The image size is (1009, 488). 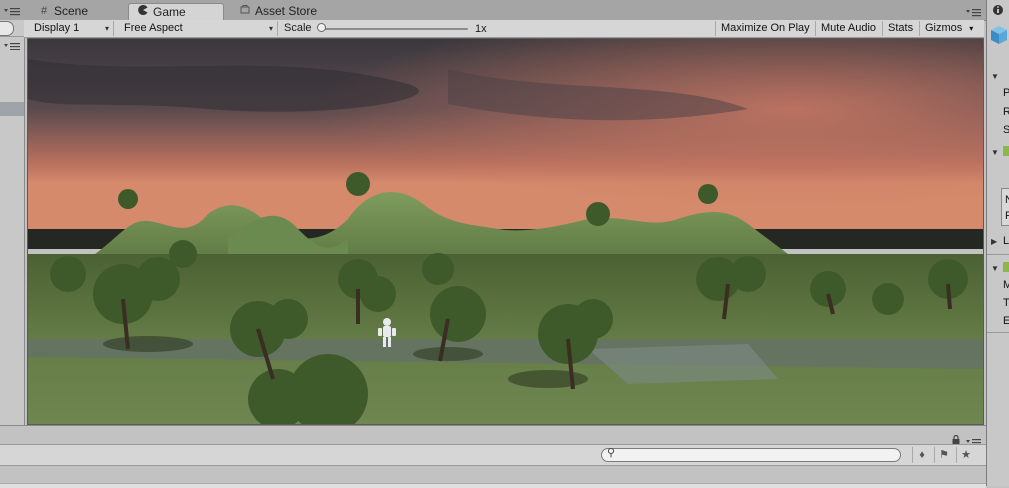 I want to click on chevron-down-icon: ▾, so click(x=971, y=28).